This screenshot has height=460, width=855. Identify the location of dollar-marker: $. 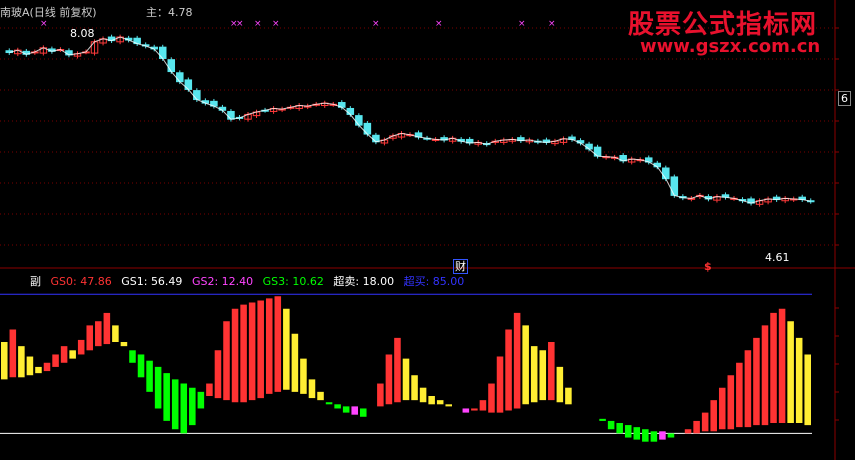
(708, 266).